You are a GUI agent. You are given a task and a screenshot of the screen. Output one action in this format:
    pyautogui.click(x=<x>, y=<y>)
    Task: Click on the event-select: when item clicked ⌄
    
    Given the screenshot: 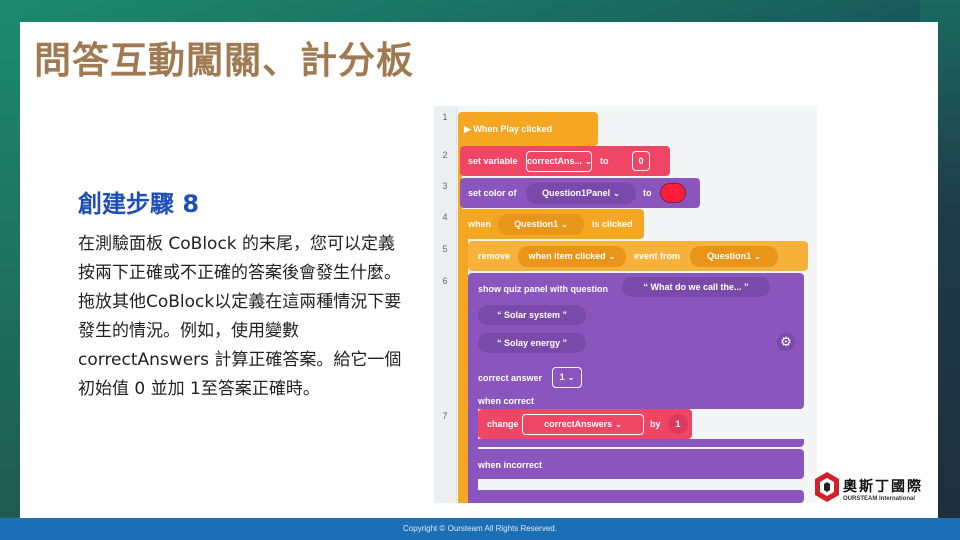 What is the action you would take?
    pyautogui.click(x=572, y=256)
    